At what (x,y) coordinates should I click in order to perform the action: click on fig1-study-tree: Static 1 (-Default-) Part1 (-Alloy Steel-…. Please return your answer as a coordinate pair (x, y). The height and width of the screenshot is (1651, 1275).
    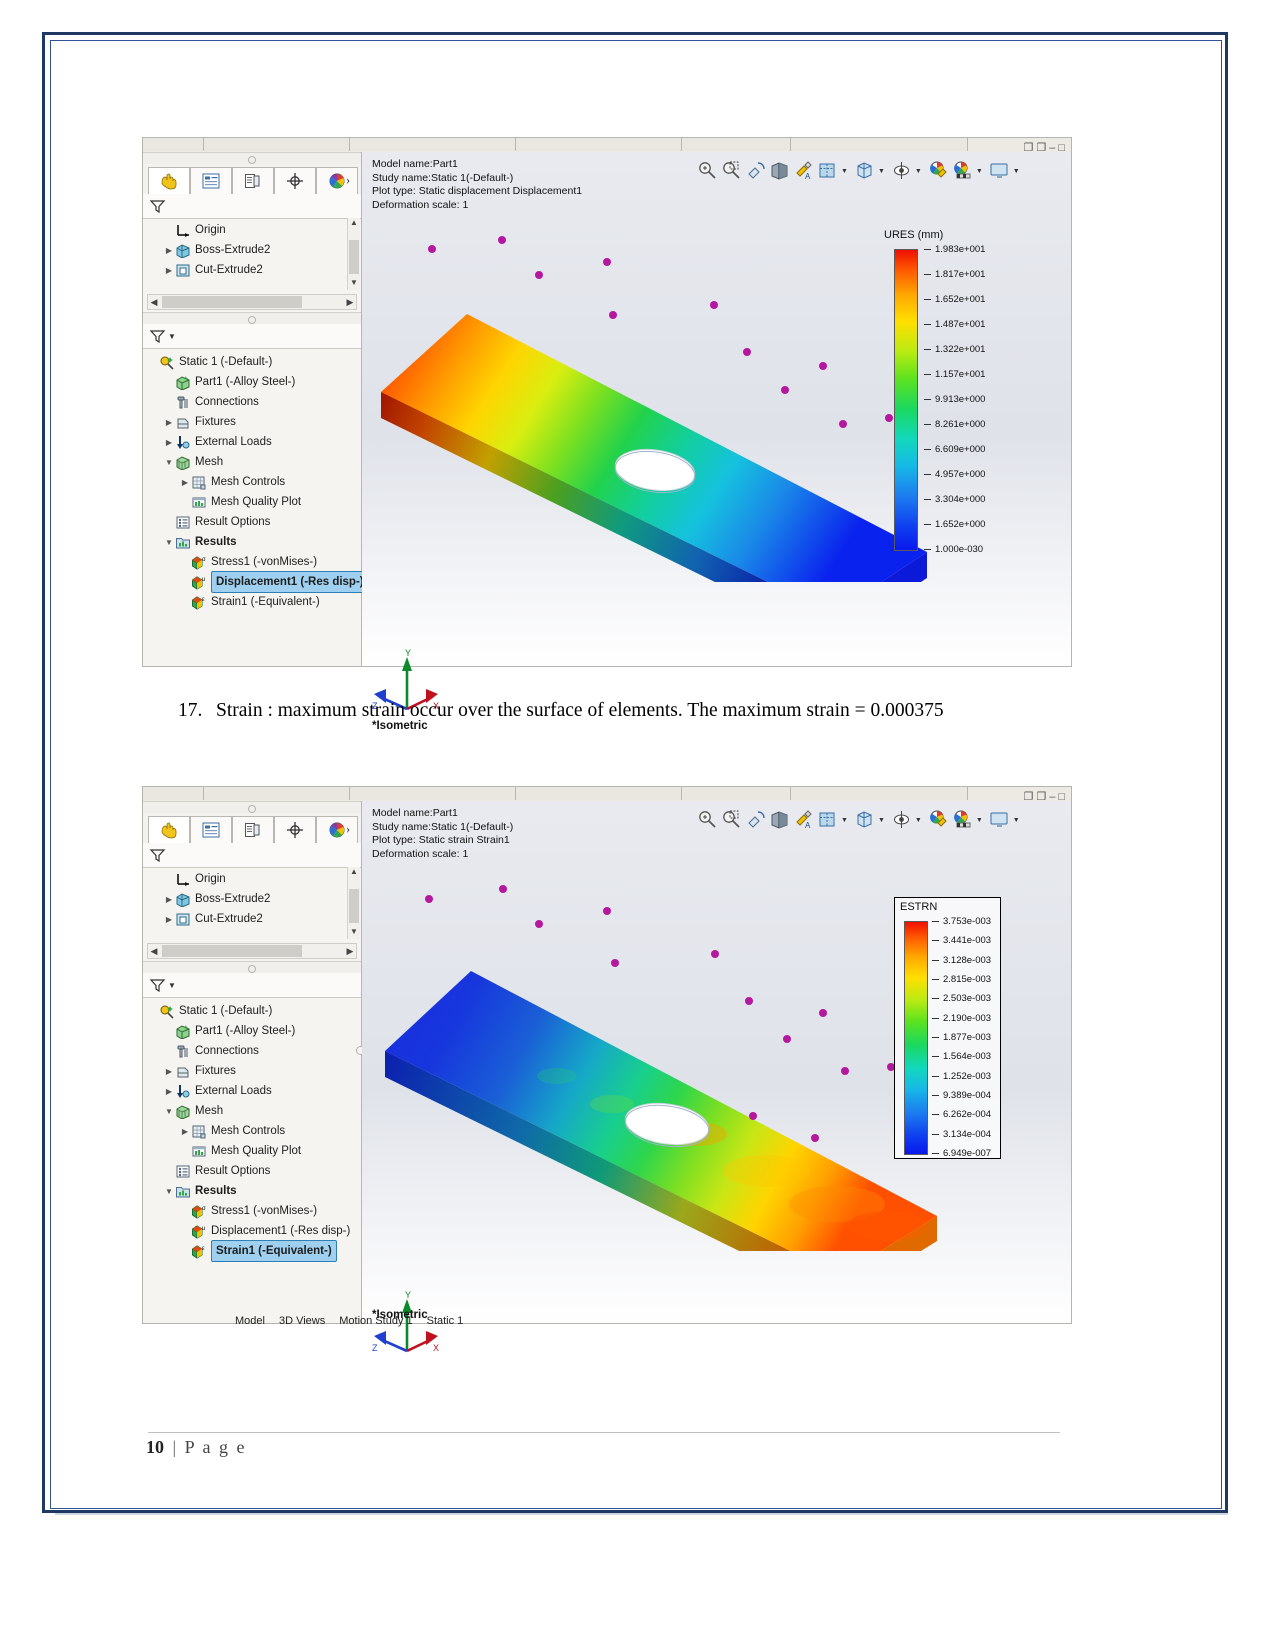
    Looking at the image, I should click on (257, 482).